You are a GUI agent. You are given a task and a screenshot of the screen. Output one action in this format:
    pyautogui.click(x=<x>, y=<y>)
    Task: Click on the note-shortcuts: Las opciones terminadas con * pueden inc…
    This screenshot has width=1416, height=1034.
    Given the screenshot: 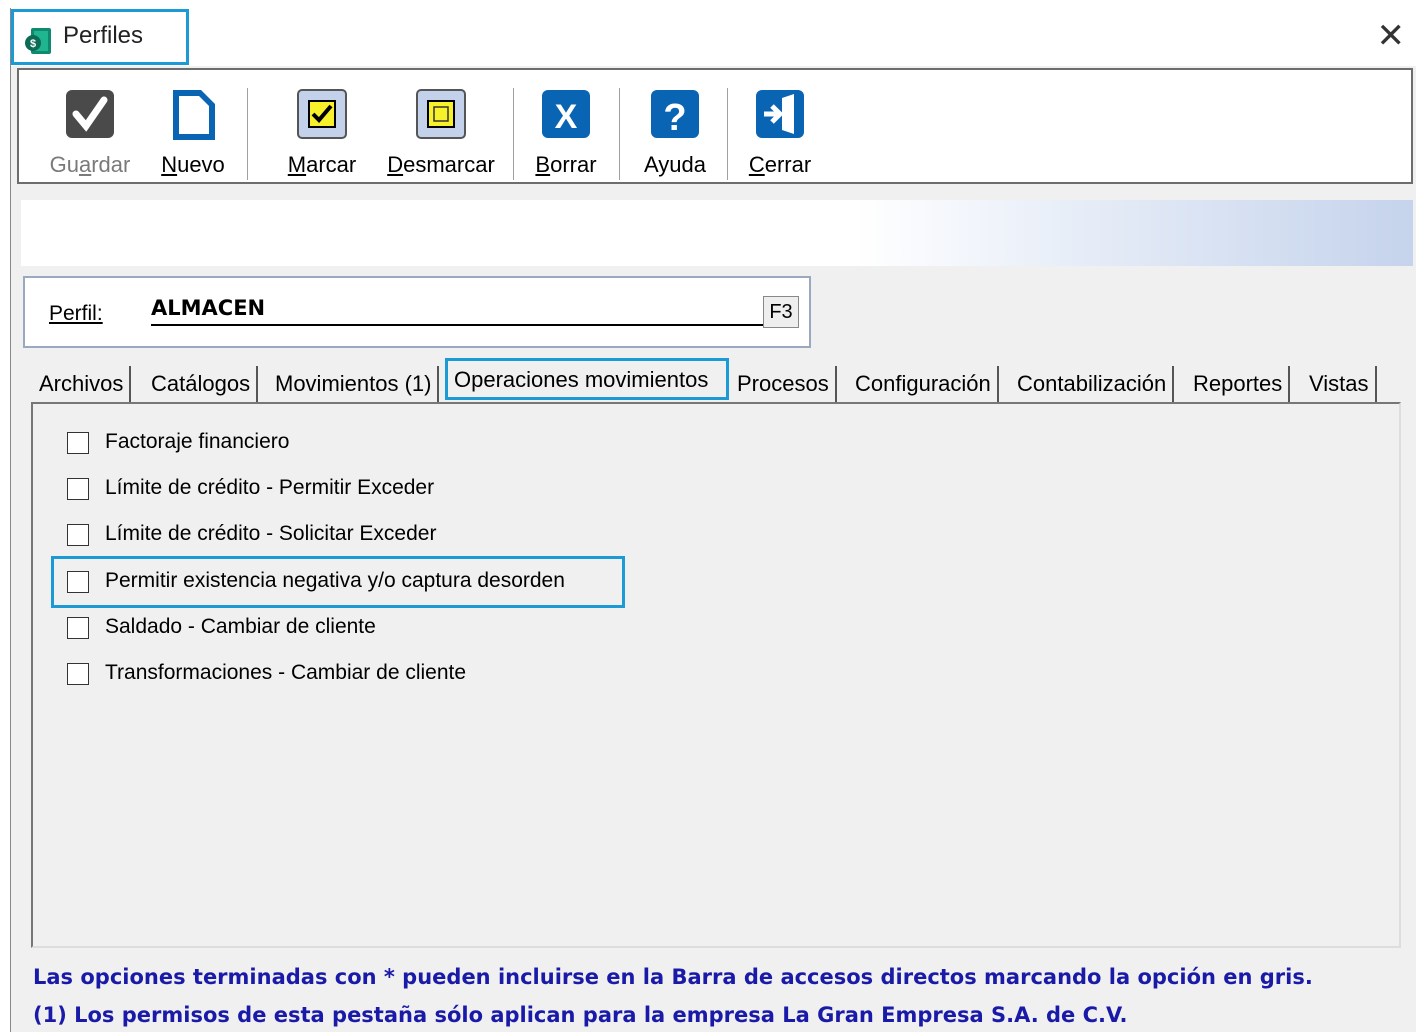 What is the action you would take?
    pyautogui.click(x=673, y=977)
    